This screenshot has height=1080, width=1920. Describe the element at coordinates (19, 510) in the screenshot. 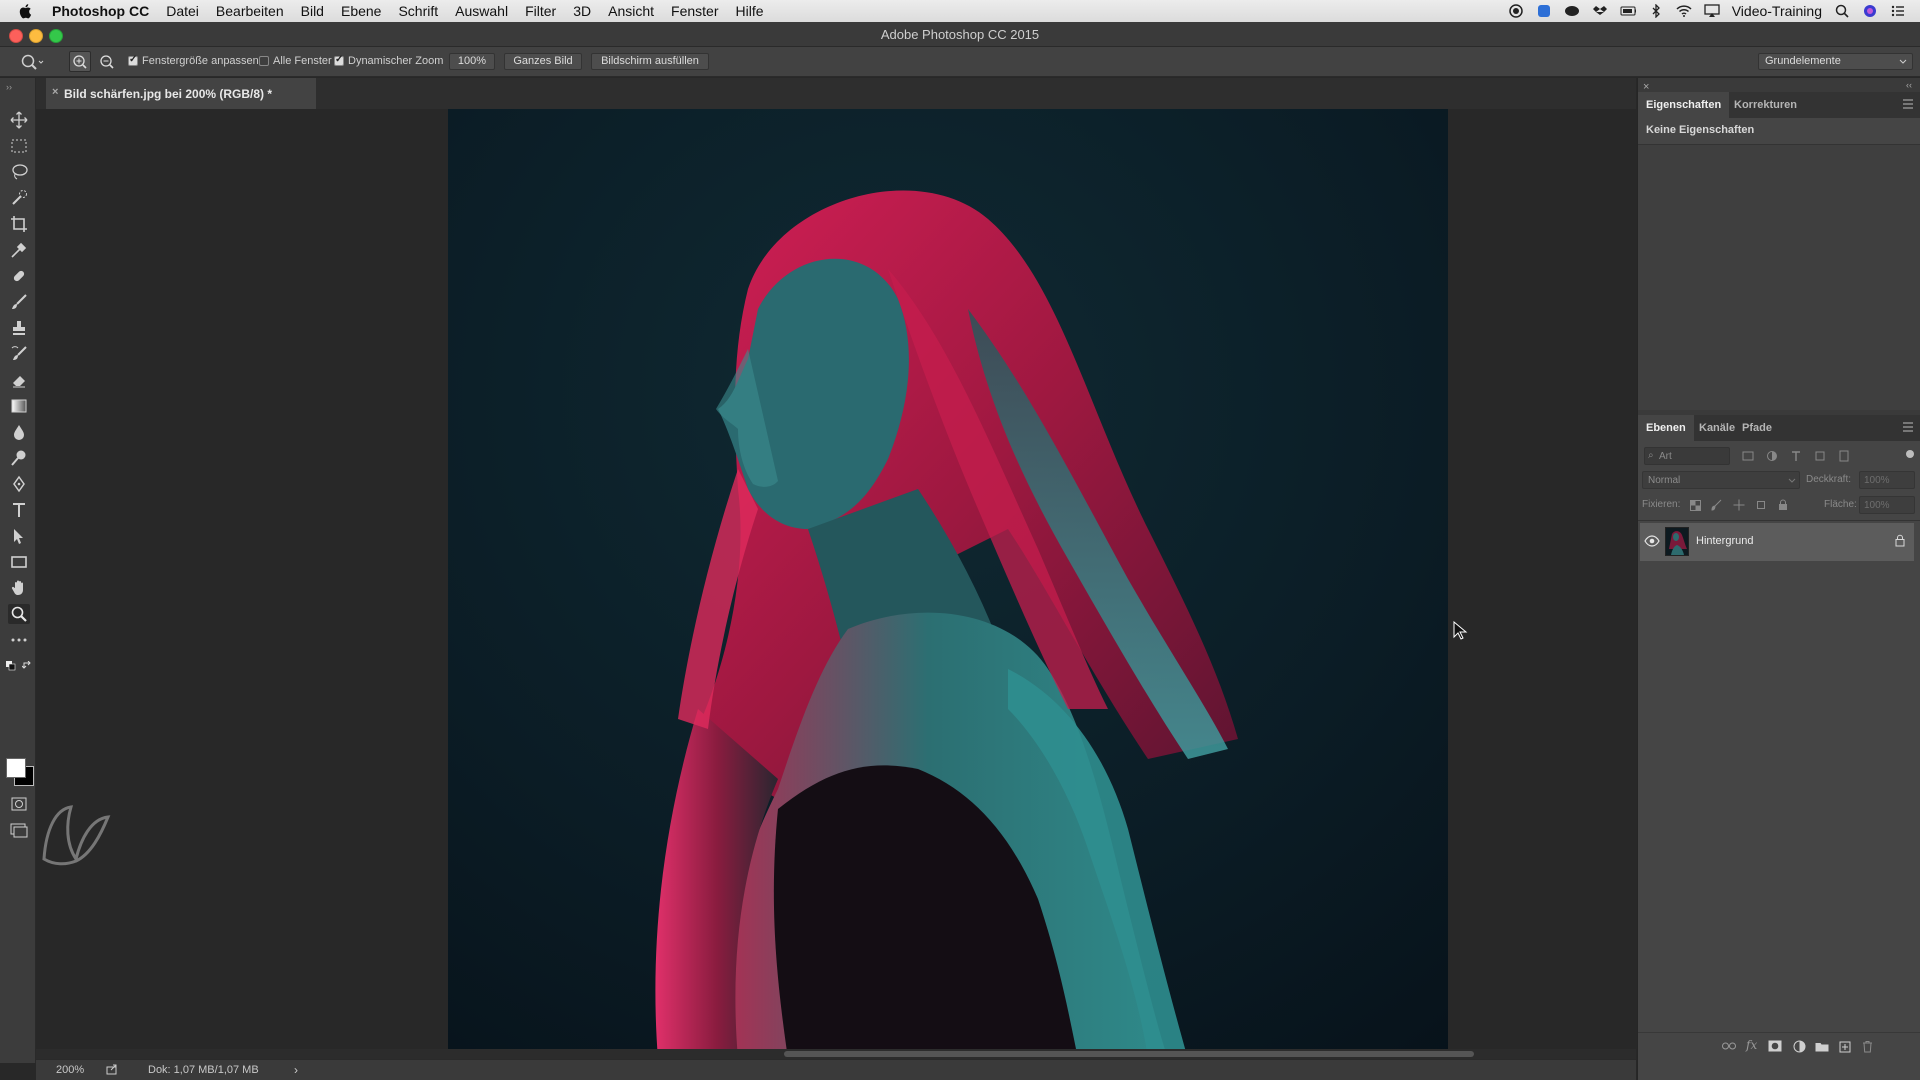

I see `type-tool-icon` at that location.